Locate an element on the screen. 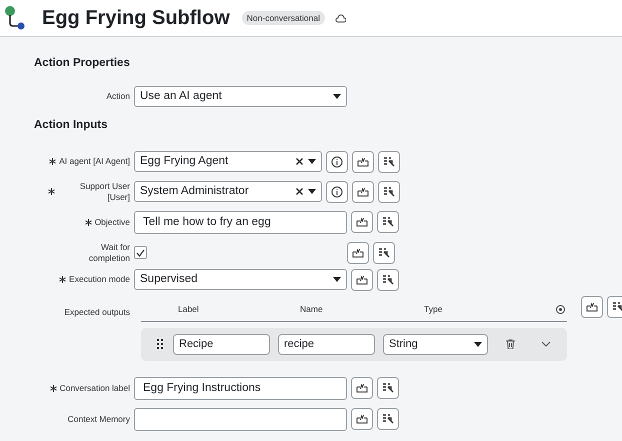 This screenshot has width=622, height=441. trash-icon is located at coordinates (510, 344).